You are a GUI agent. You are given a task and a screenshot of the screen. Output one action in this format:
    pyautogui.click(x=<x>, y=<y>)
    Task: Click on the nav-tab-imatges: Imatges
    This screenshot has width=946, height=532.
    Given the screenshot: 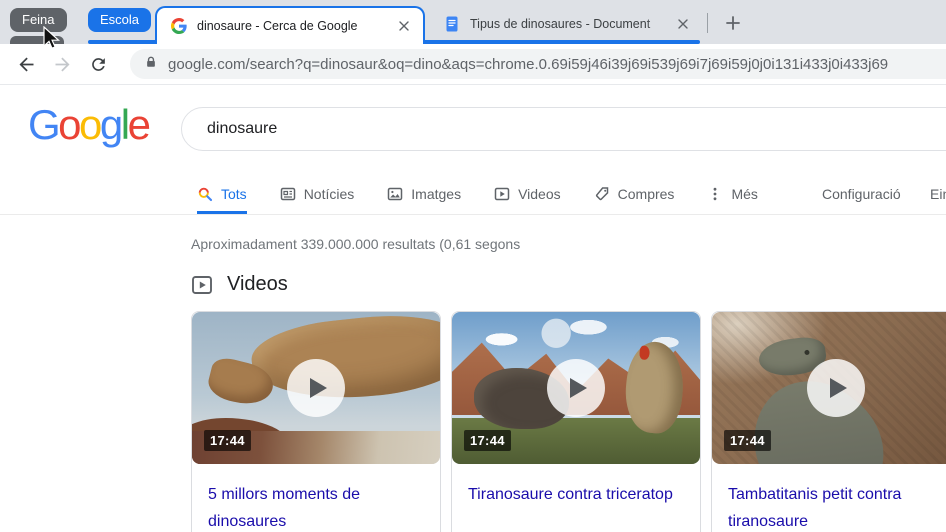 What is the action you would take?
    pyautogui.click(x=424, y=194)
    